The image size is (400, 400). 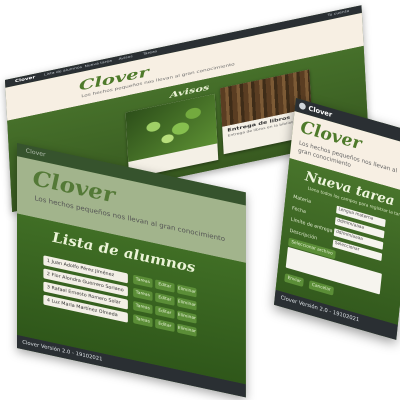 I want to click on clover-photo, so click(x=171, y=128).